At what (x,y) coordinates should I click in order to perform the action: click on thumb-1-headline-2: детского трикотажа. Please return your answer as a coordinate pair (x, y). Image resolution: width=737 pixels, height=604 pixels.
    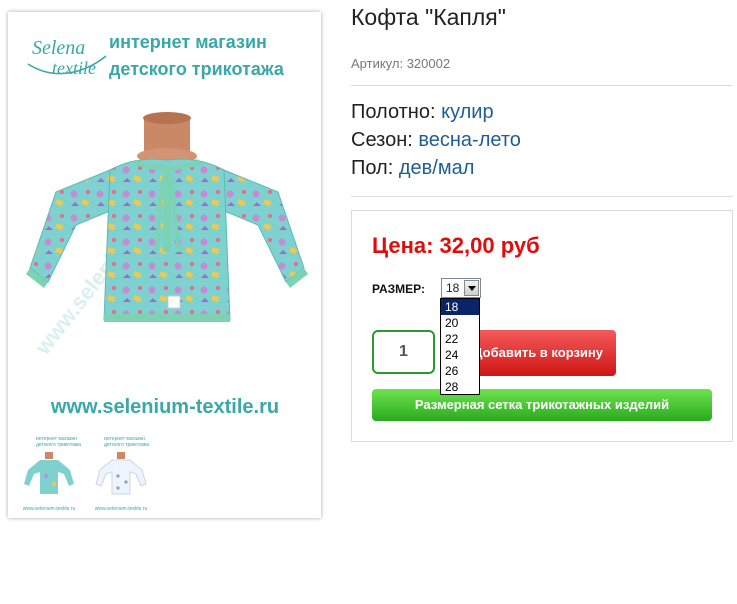
    Looking at the image, I should click on (58, 445).